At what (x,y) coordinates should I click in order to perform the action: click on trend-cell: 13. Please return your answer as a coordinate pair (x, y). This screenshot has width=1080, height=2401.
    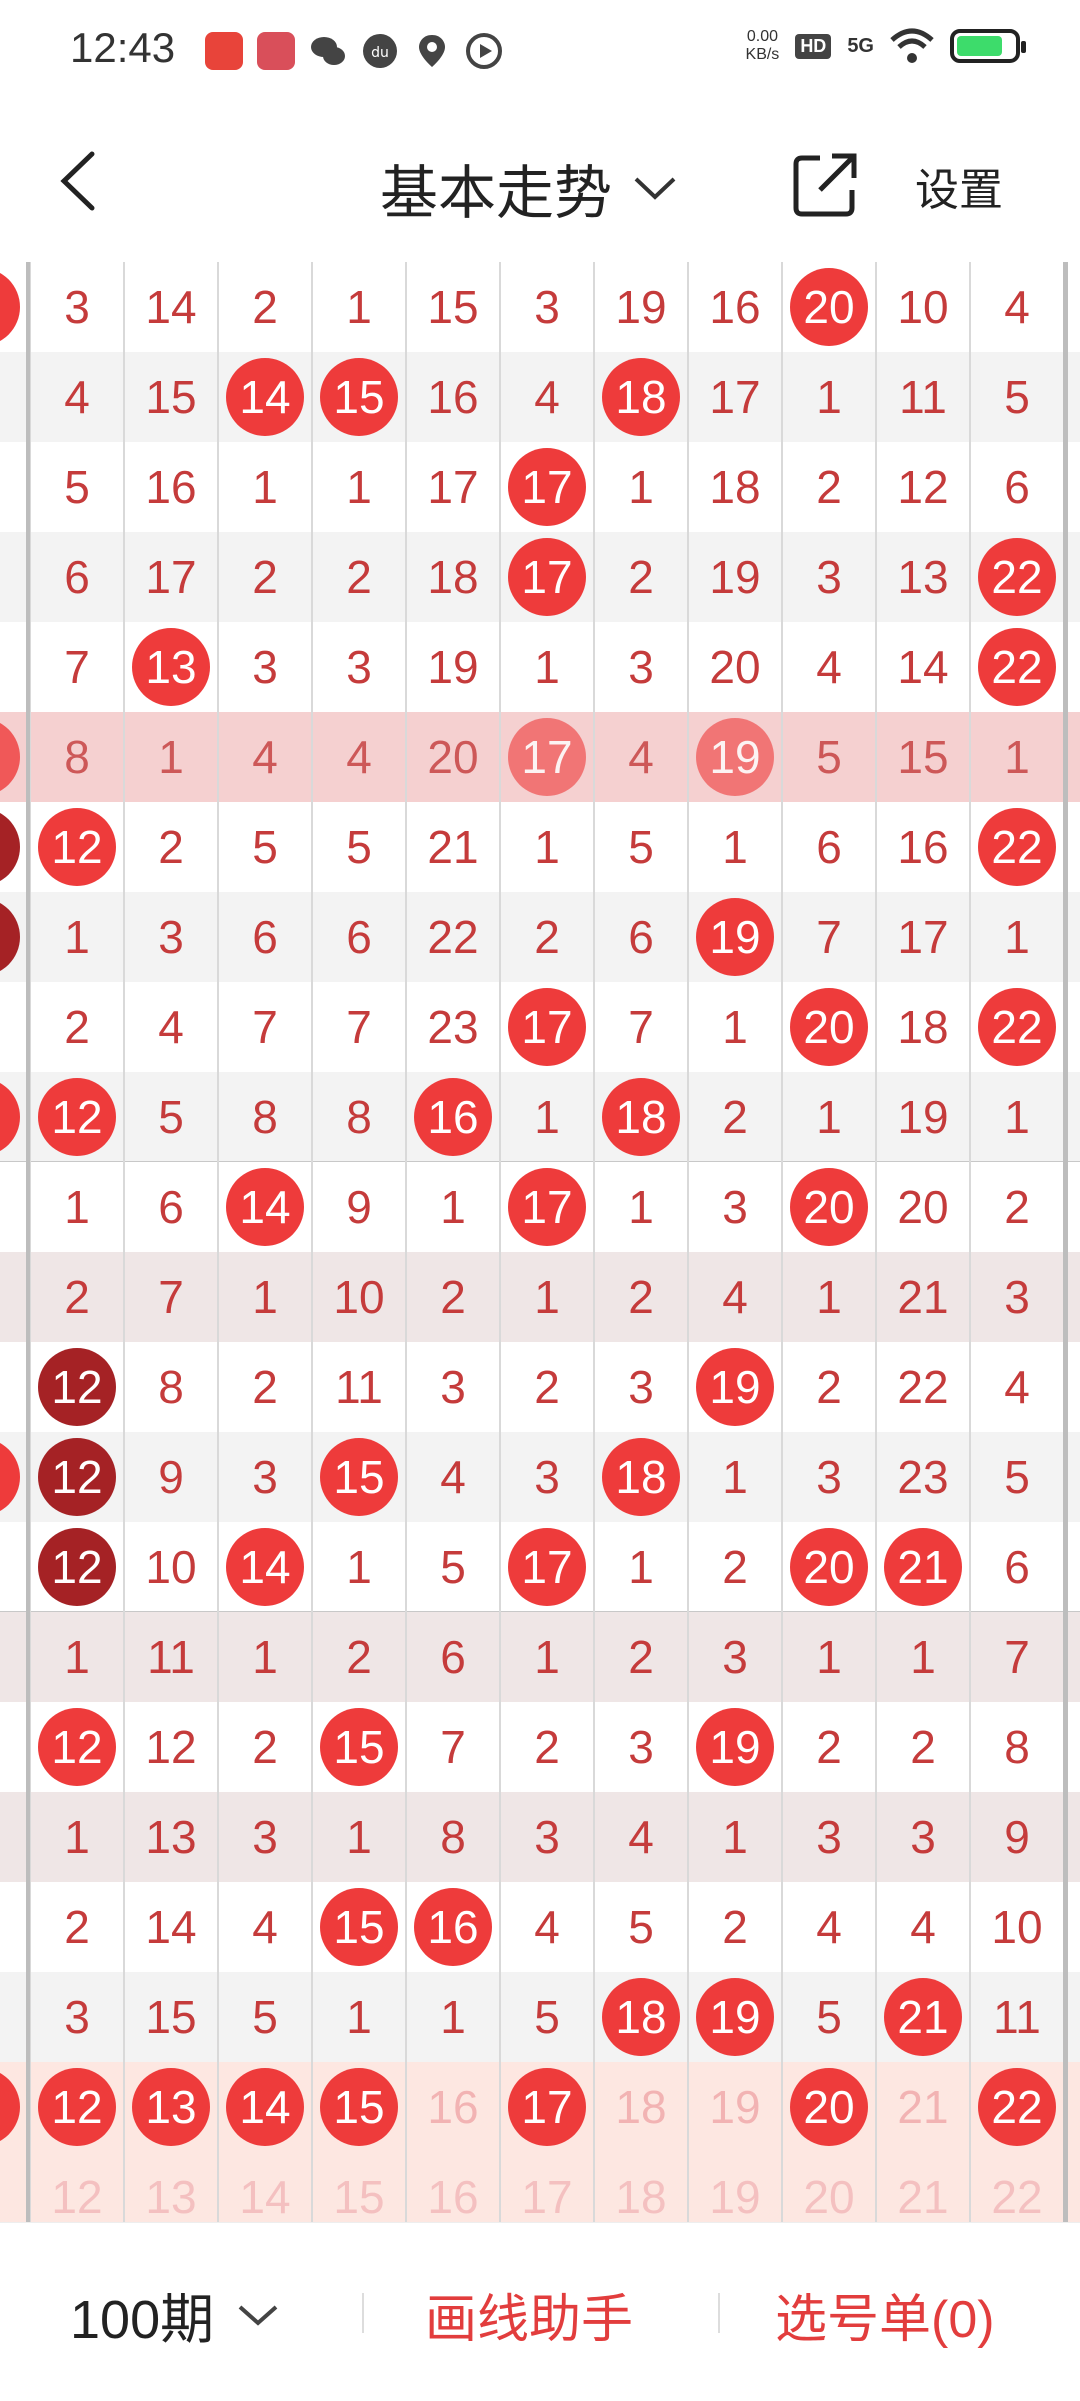
    Looking at the image, I should click on (171, 2187).